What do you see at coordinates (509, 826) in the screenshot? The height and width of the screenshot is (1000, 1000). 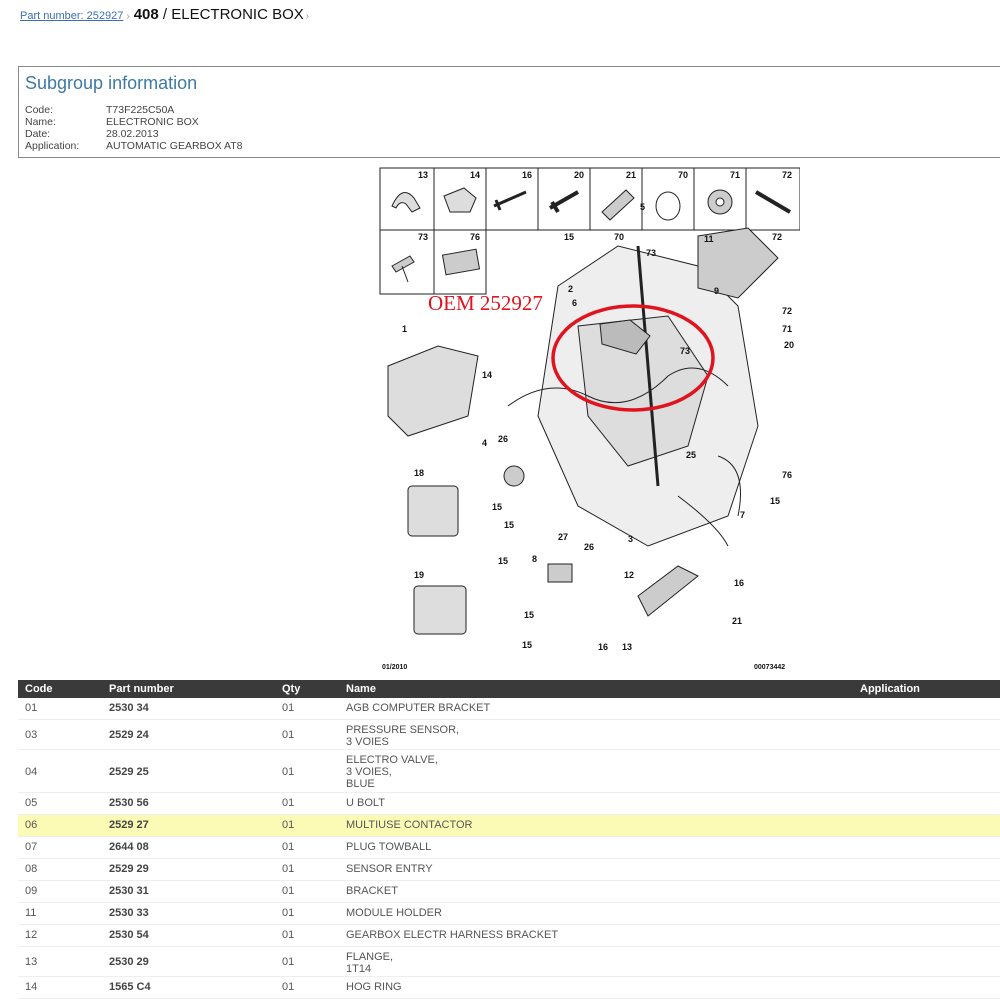 I see `table-row: 06 2529 27 01 MULTIUSE CONTACTOR` at bounding box center [509, 826].